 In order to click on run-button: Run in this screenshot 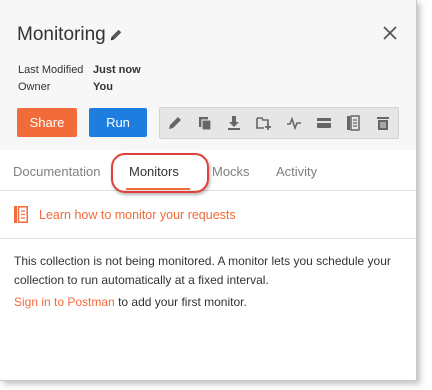, I will do `click(118, 122)`.